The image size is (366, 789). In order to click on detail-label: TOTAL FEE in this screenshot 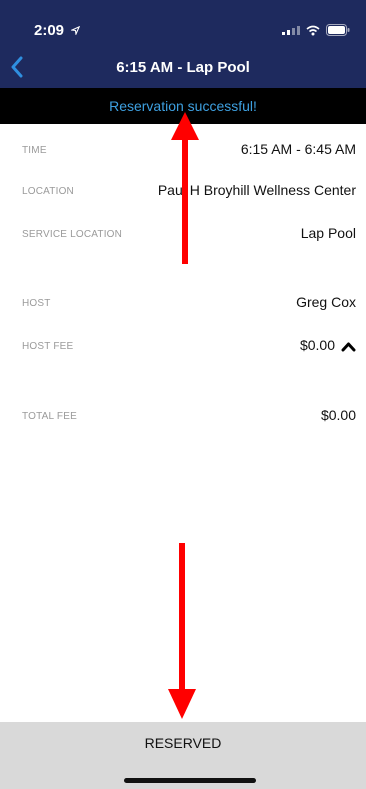, I will do `click(49, 416)`.